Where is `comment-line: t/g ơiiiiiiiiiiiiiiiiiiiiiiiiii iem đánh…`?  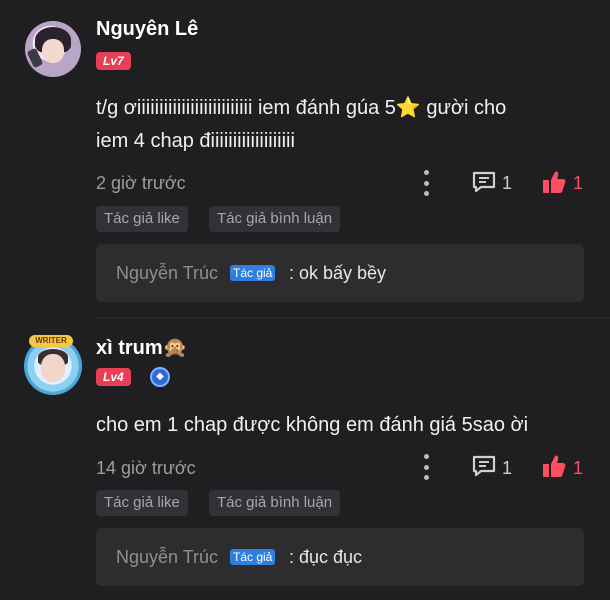 comment-line: t/g ơiiiiiiiiiiiiiiiiiiiiiiiiii iem đánh… is located at coordinates (301, 108).